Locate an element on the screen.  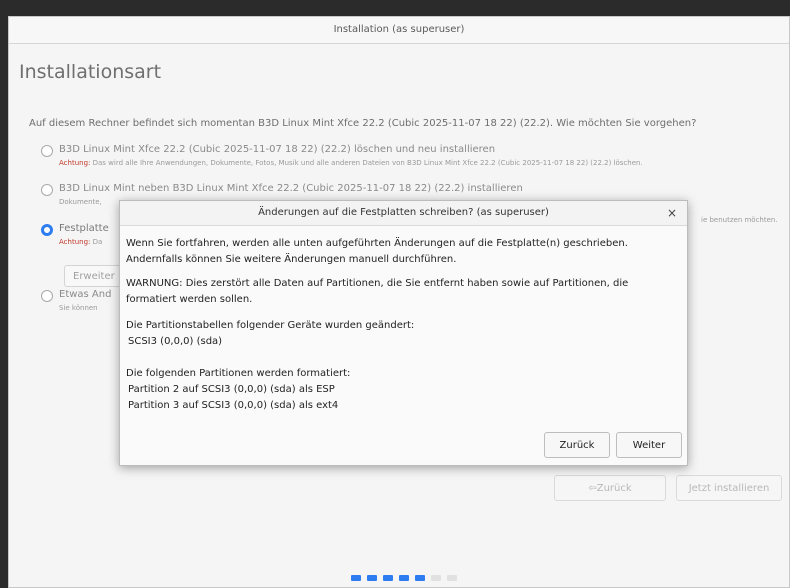
install-now-button: Jetzt installieren is located at coordinates (729, 488).